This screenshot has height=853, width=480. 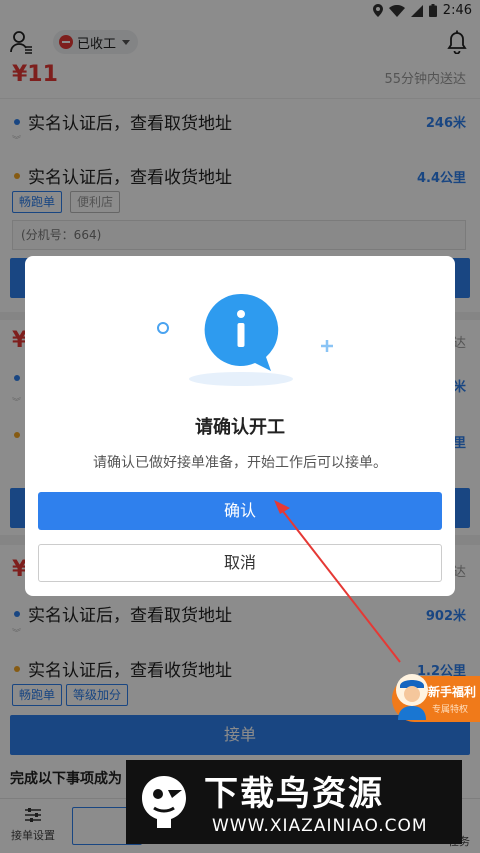 I want to click on watermark: 下载鸟资源 WWW.XIAZAINIAO.COM, so click(x=294, y=802).